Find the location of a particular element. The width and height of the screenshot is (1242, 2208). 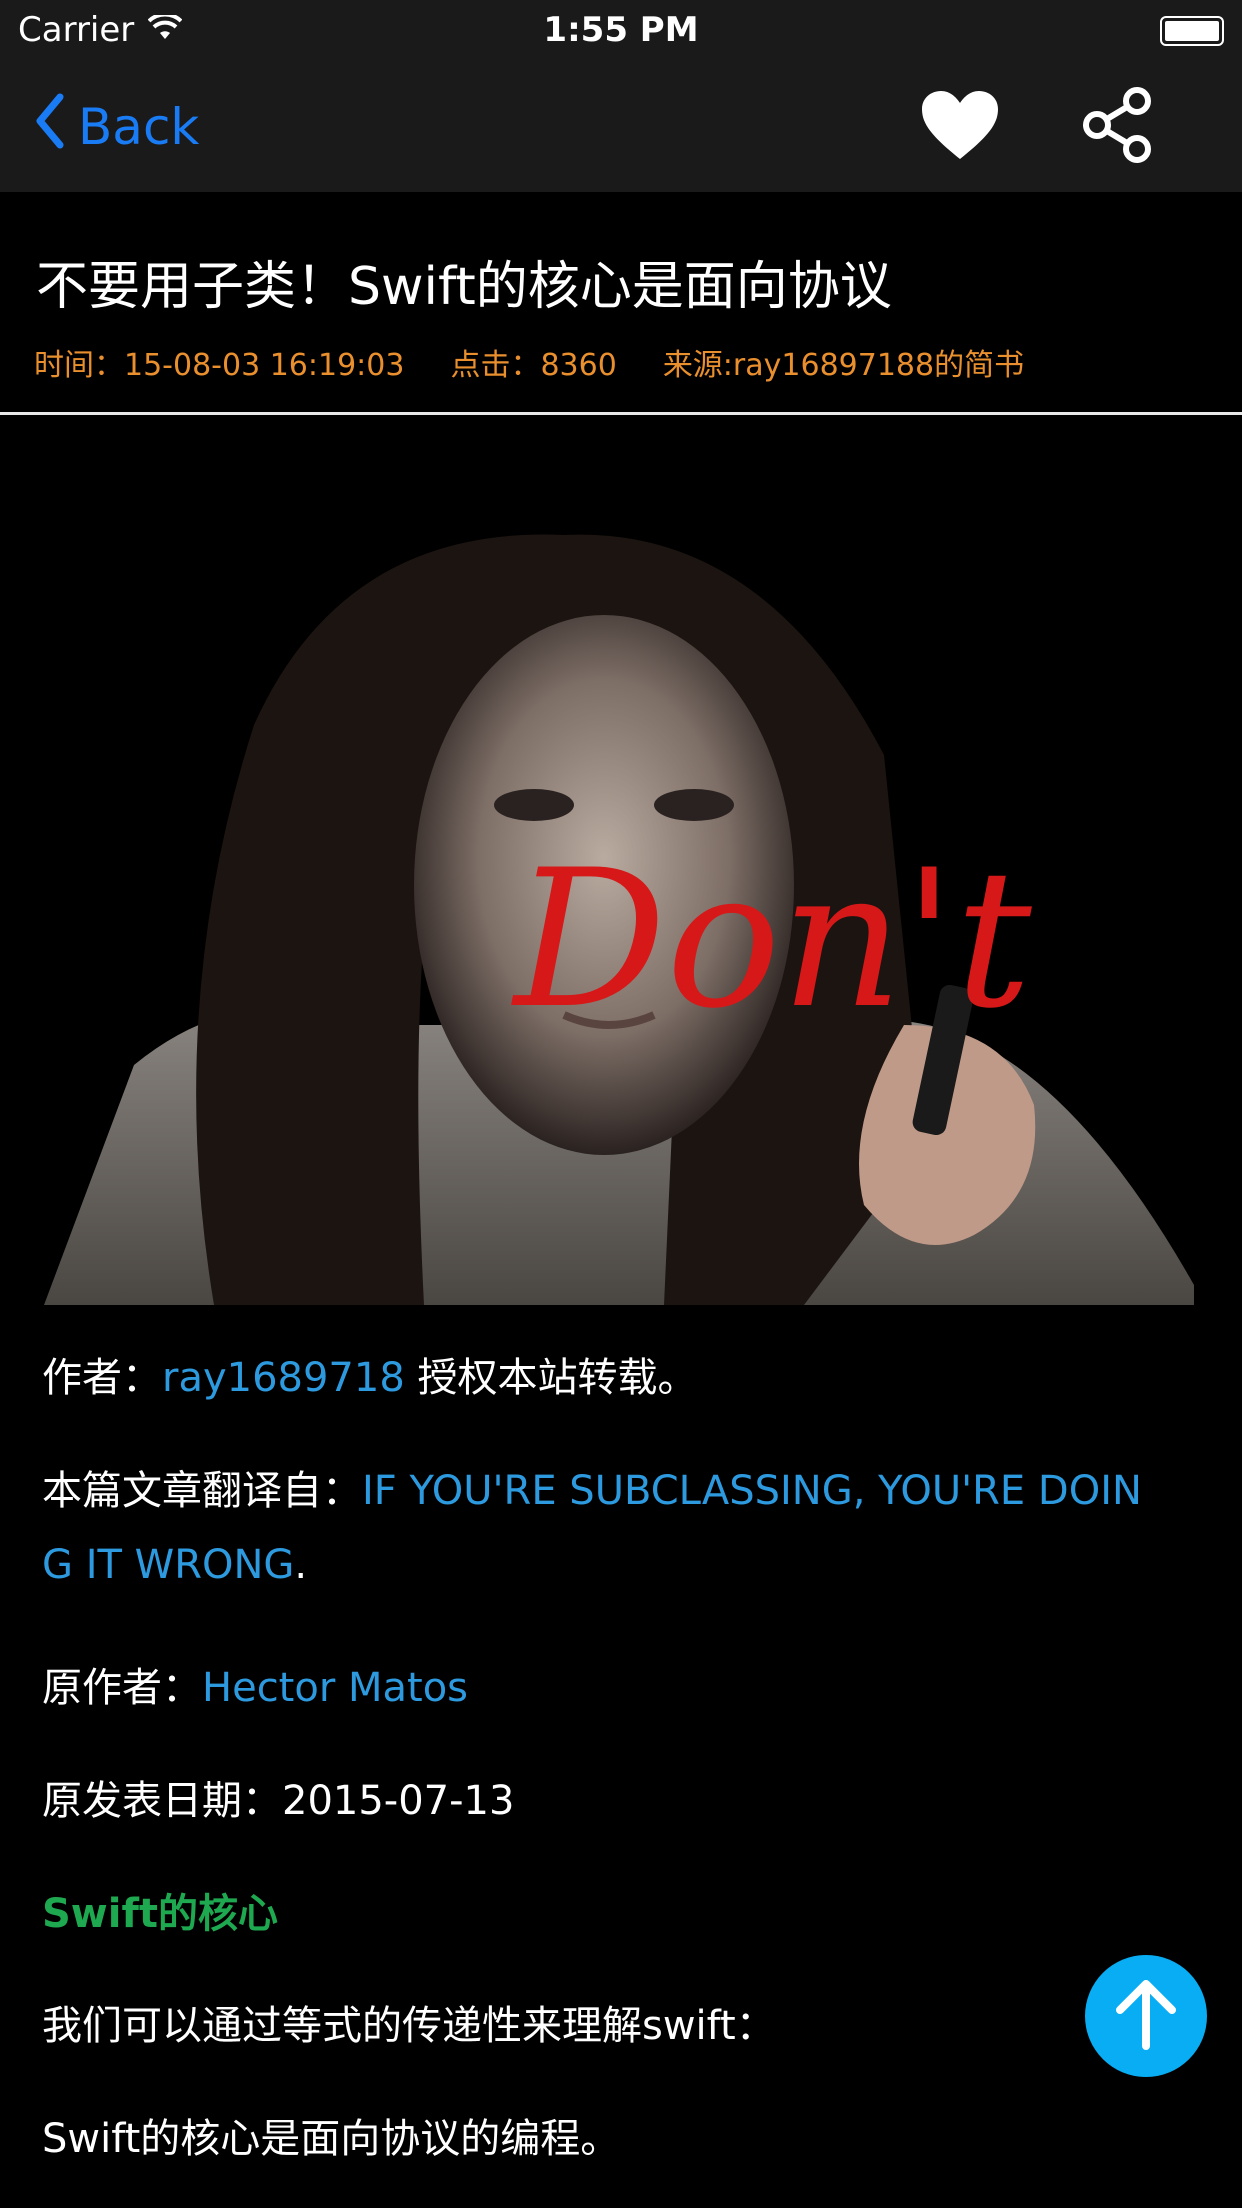

original-author-prefix: 原作者： is located at coordinates (122, 1688).